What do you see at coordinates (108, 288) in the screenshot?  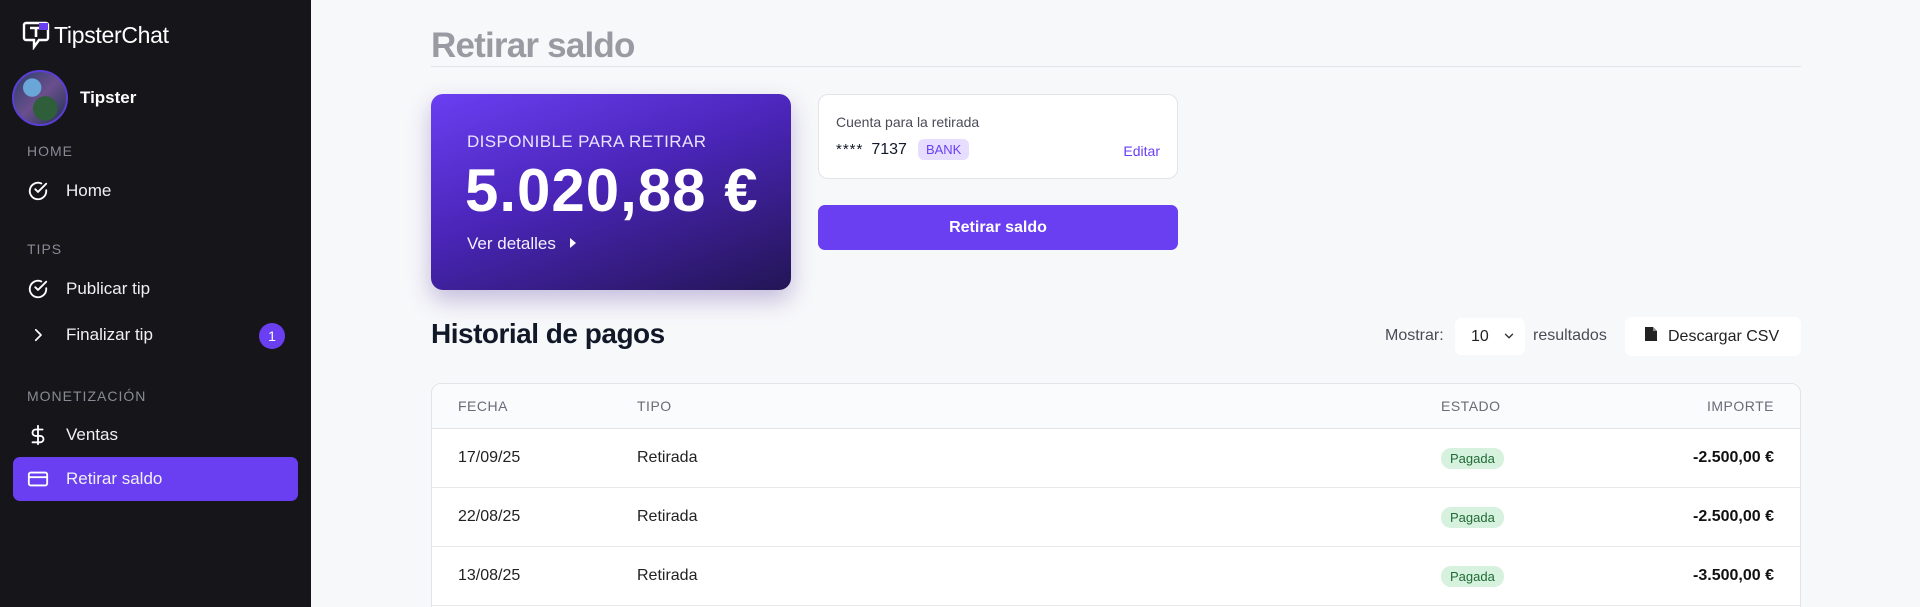 I see `sidebar-item-label: Publicar tip` at bounding box center [108, 288].